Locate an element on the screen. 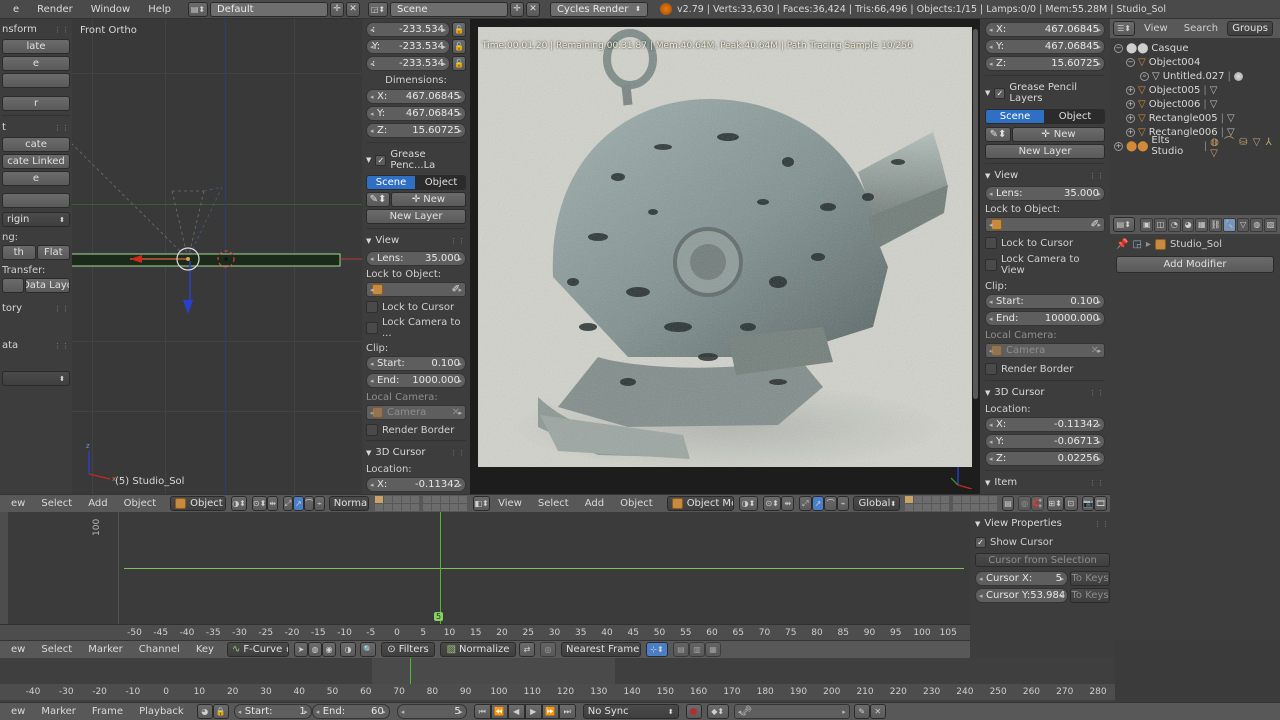 Image resolution: width=1280 pixels, height=720 pixels. graph-menu-key: Key is located at coordinates (205, 649).